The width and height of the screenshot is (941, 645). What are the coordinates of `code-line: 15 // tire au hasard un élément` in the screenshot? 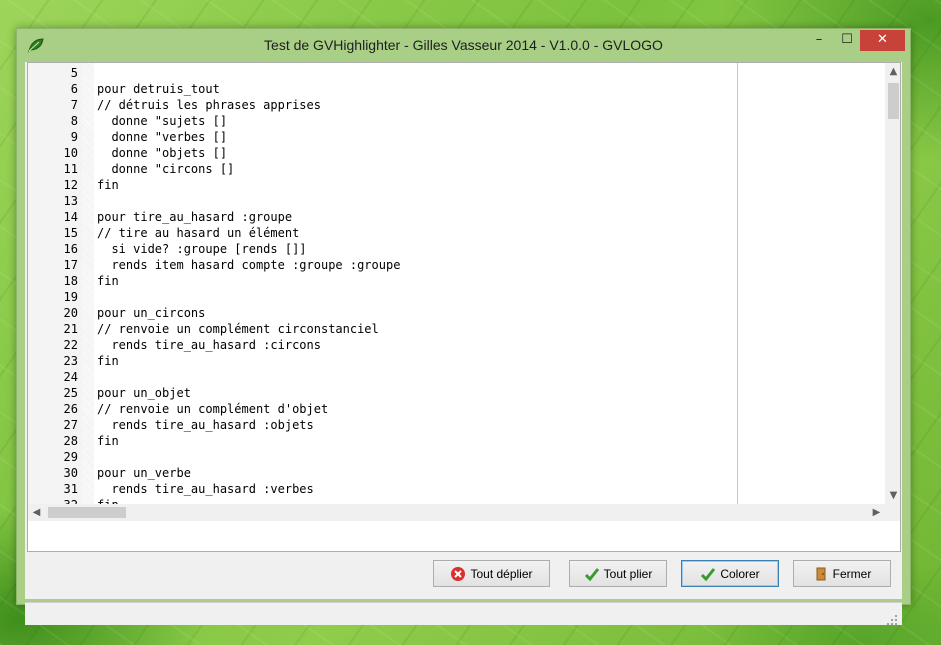 It's located at (458, 233).